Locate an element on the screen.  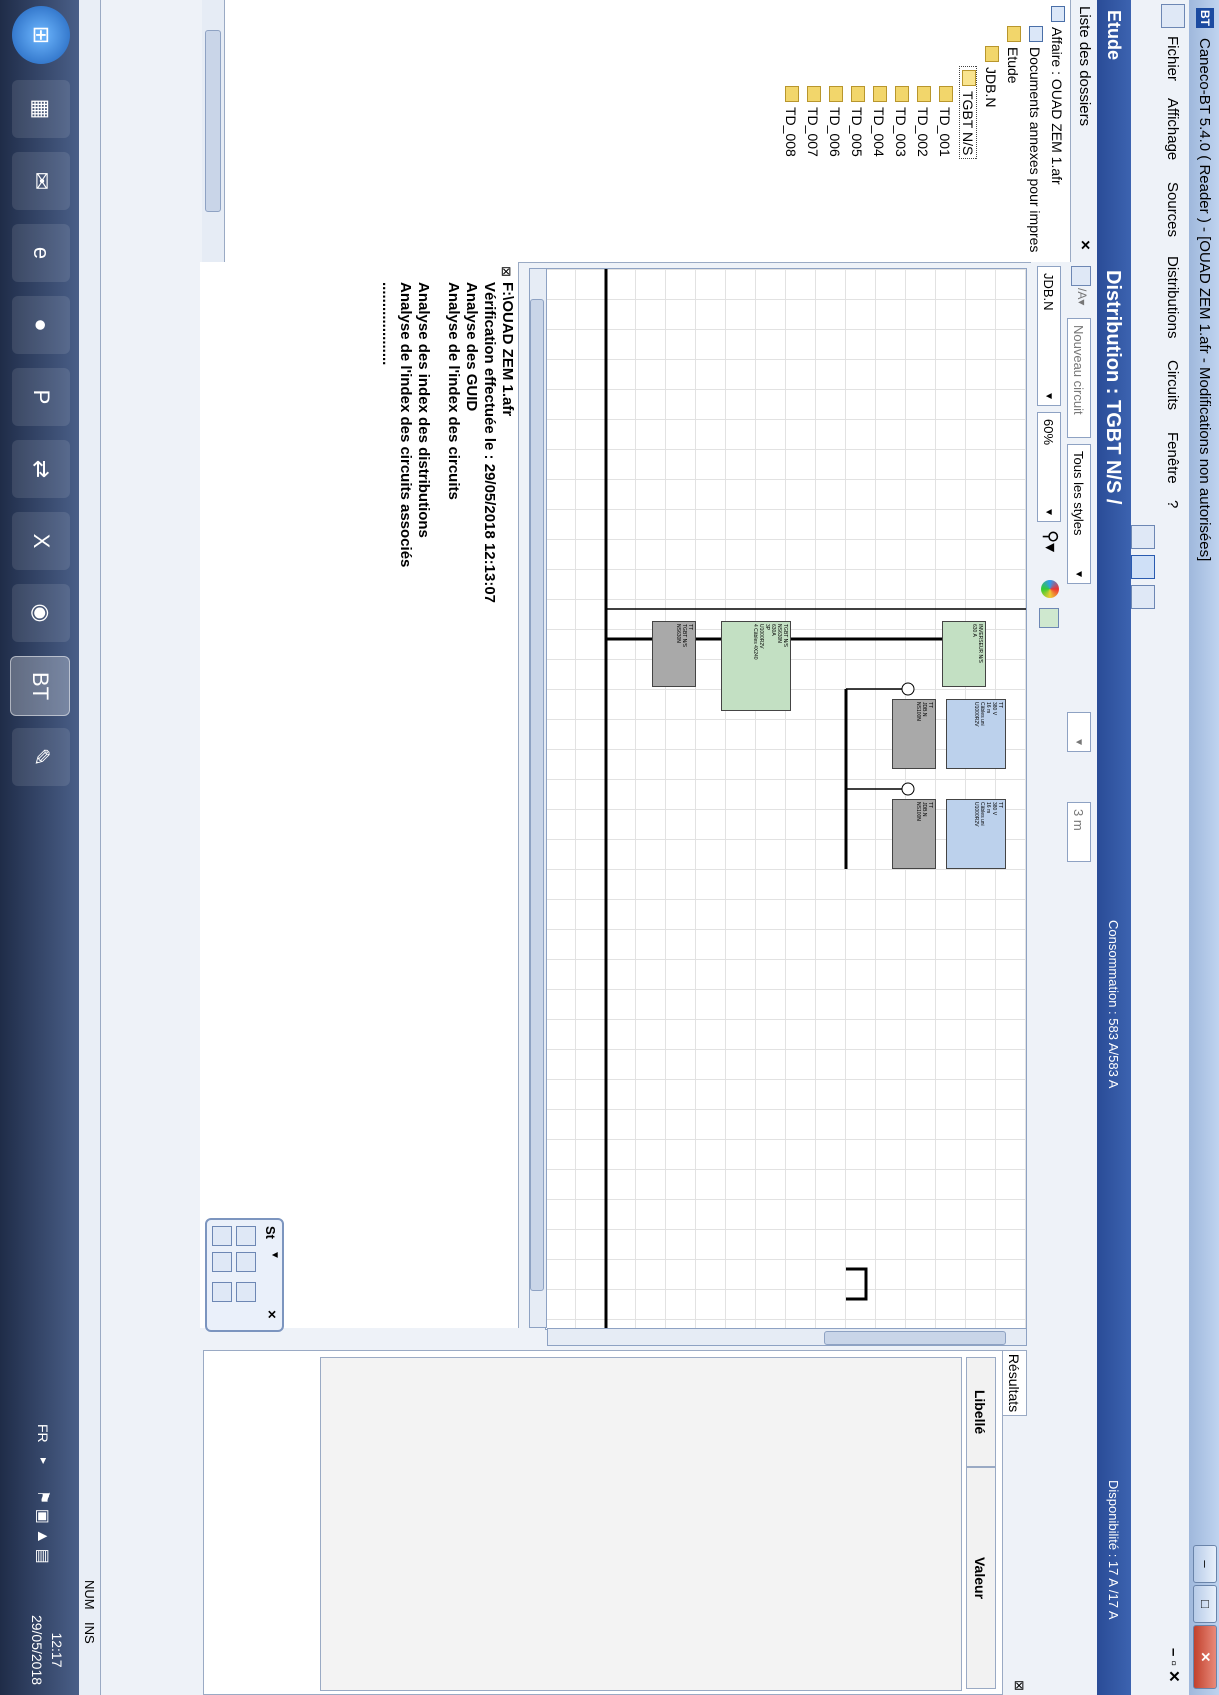
mdi-controls: – ▫ ✕ is located at coordinates (1174, 1665).